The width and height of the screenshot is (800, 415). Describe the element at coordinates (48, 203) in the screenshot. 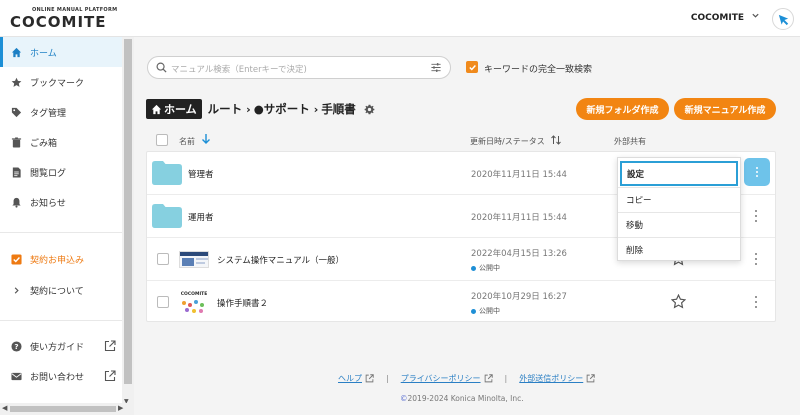

I see `sidebar-item-label: お知らせ` at that location.